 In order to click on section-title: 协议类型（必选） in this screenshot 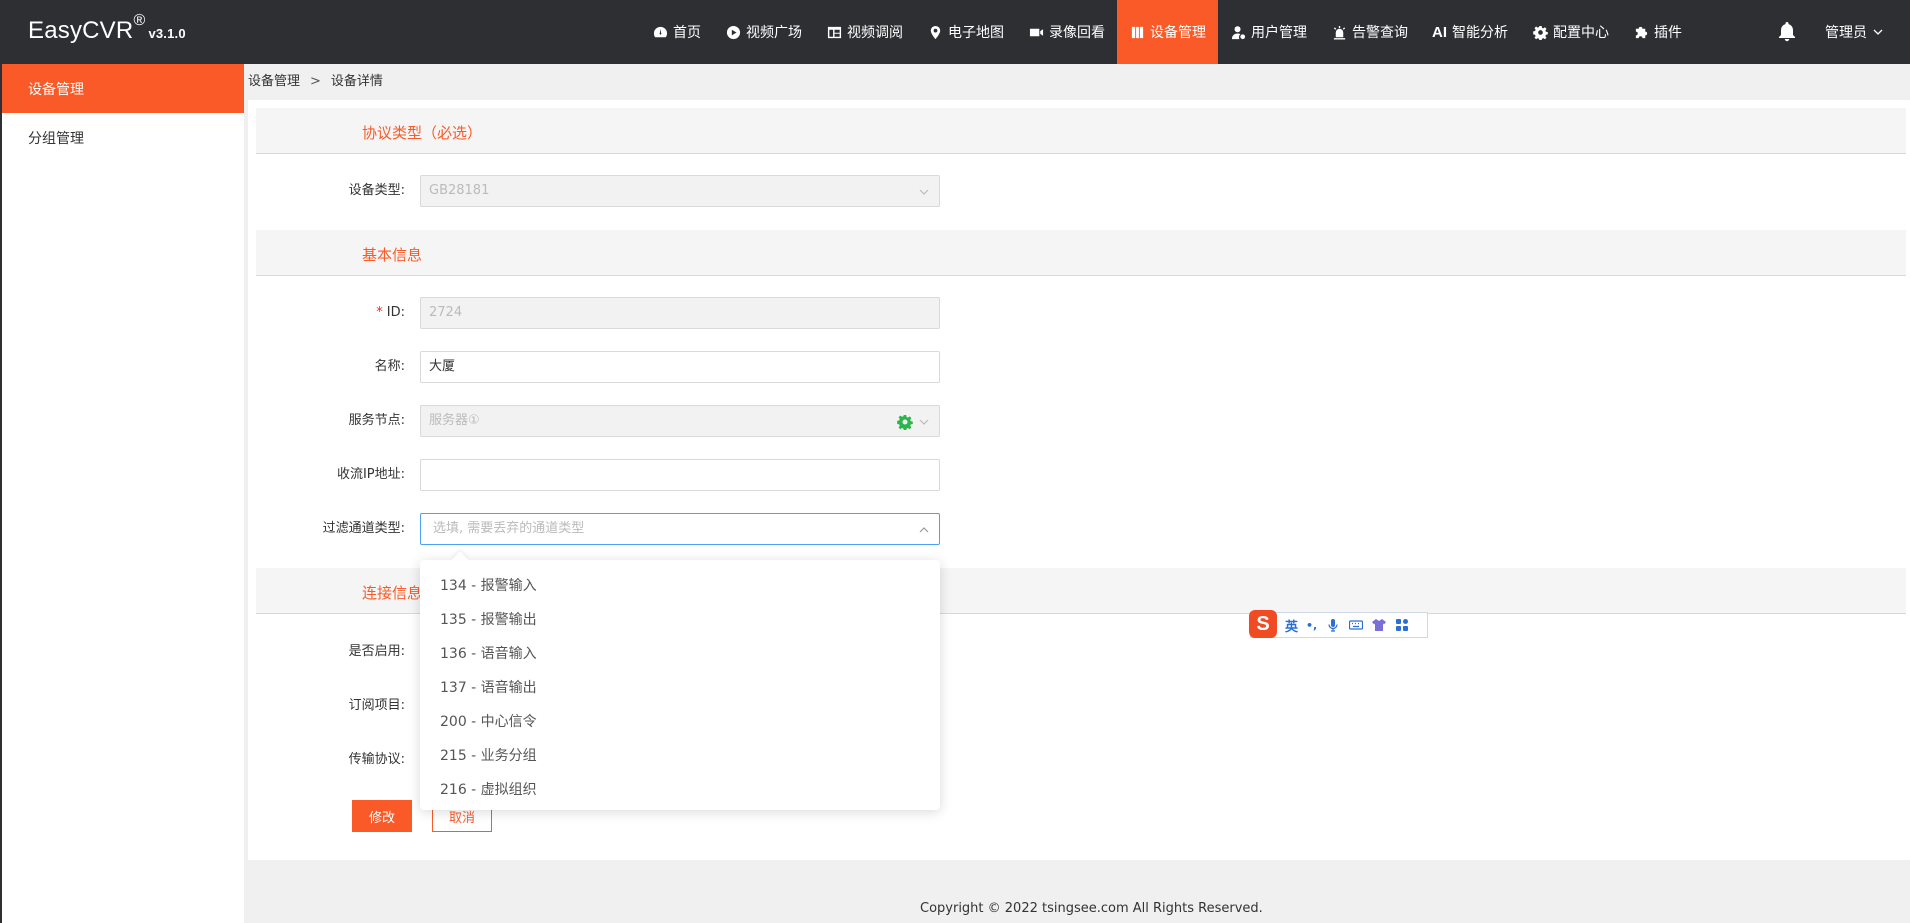, I will do `click(422, 133)`.